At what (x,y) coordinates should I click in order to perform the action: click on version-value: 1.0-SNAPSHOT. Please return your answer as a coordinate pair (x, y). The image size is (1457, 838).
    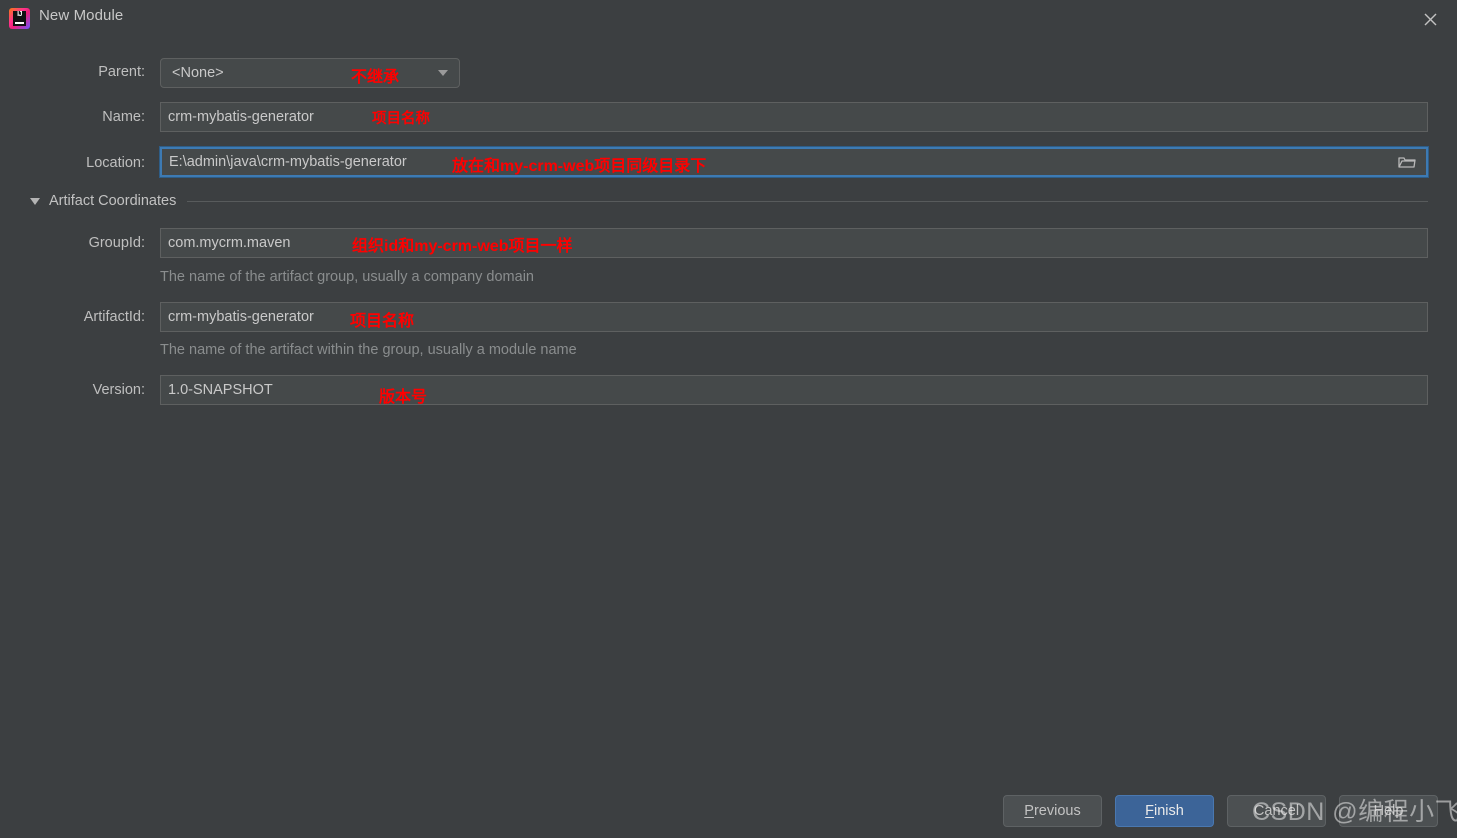
    Looking at the image, I should click on (220, 390).